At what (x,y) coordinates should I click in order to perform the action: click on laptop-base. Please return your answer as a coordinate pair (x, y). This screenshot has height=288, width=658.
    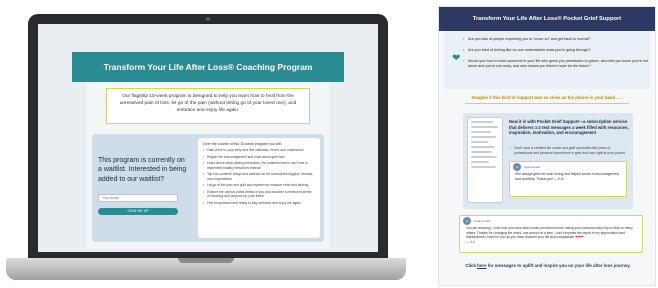
    Looking at the image, I should click on (206, 269).